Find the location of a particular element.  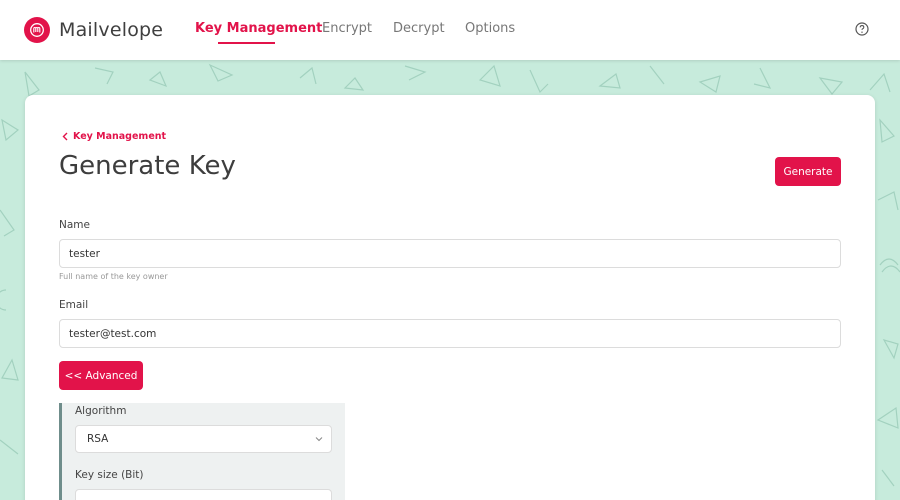

generate-button: Generate is located at coordinates (808, 171).